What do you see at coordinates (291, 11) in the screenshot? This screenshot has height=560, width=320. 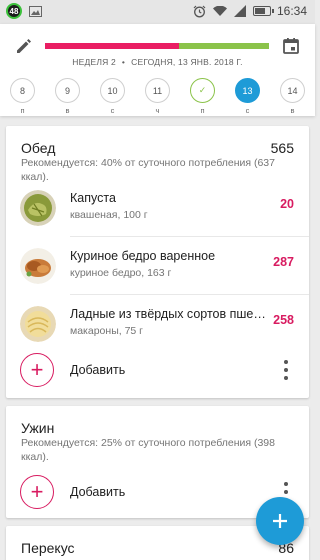 I see `status-time: 16:34` at bounding box center [291, 11].